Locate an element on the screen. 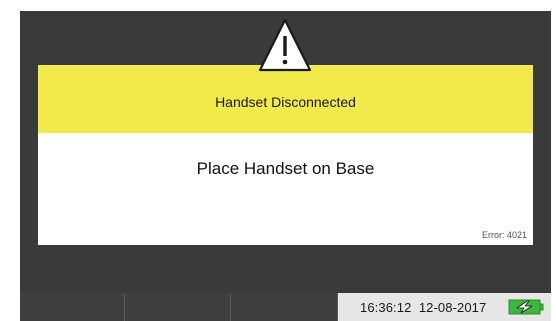 The image size is (556, 321). alert-title: Handset Disconnected is located at coordinates (285, 102).